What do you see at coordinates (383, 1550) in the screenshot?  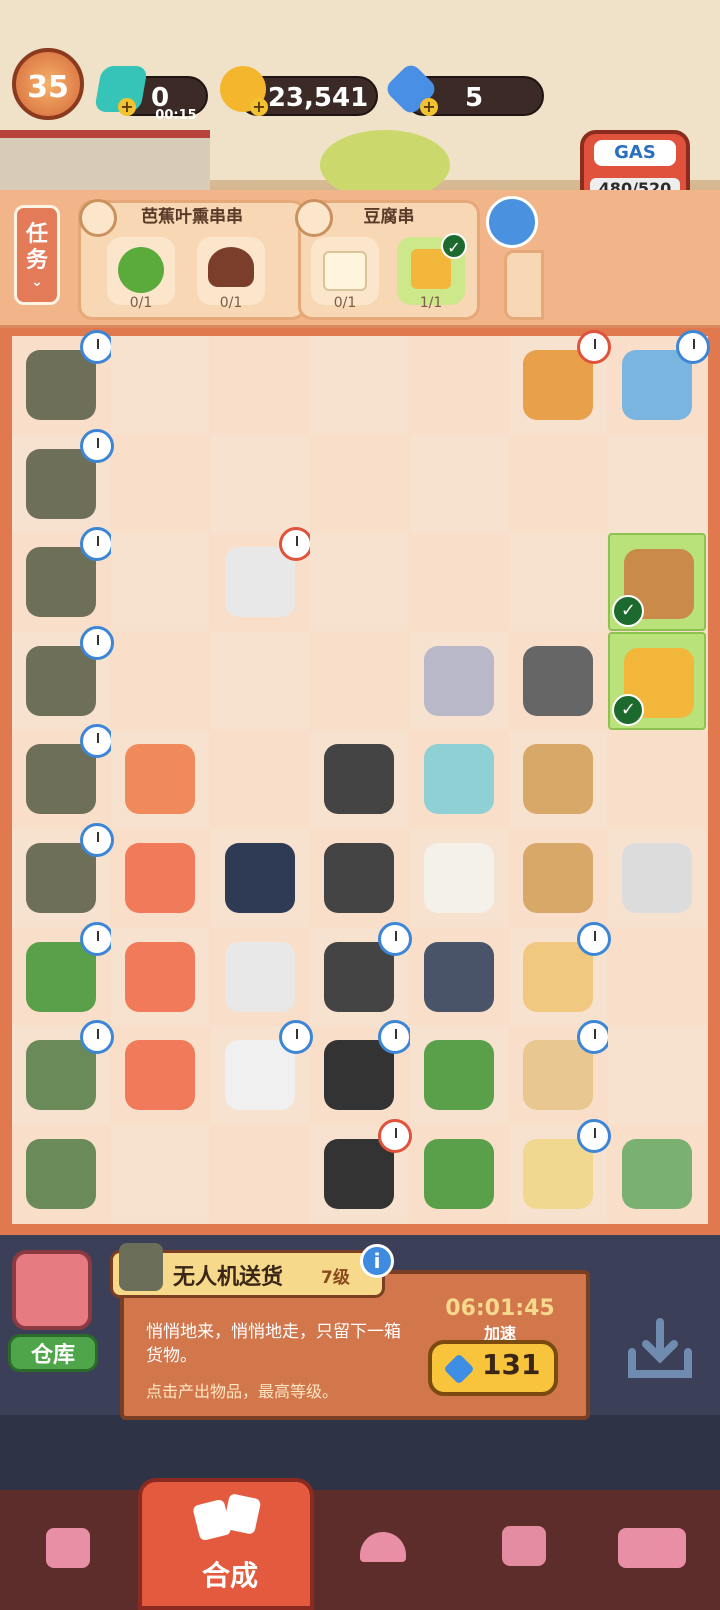 I see `nav-restaurant` at bounding box center [383, 1550].